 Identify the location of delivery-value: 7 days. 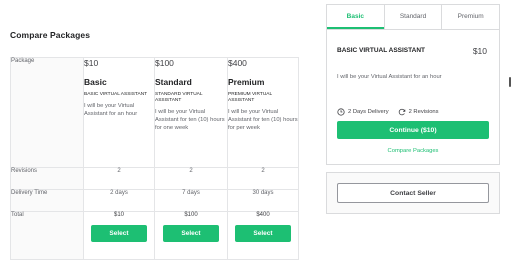
(191, 200).